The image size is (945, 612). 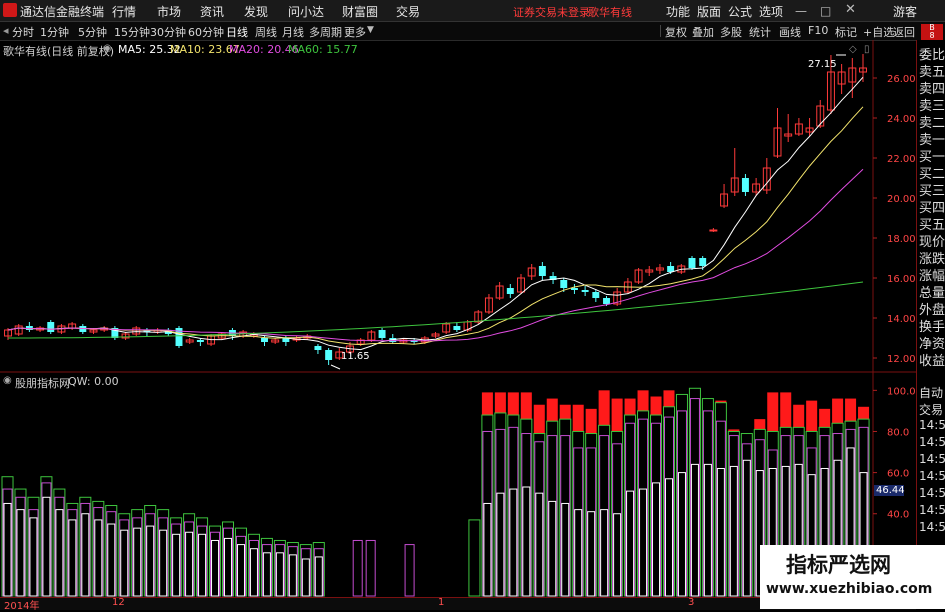 What do you see at coordinates (931, 393) in the screenshot?
I see `trade-time-item: 自动` at bounding box center [931, 393].